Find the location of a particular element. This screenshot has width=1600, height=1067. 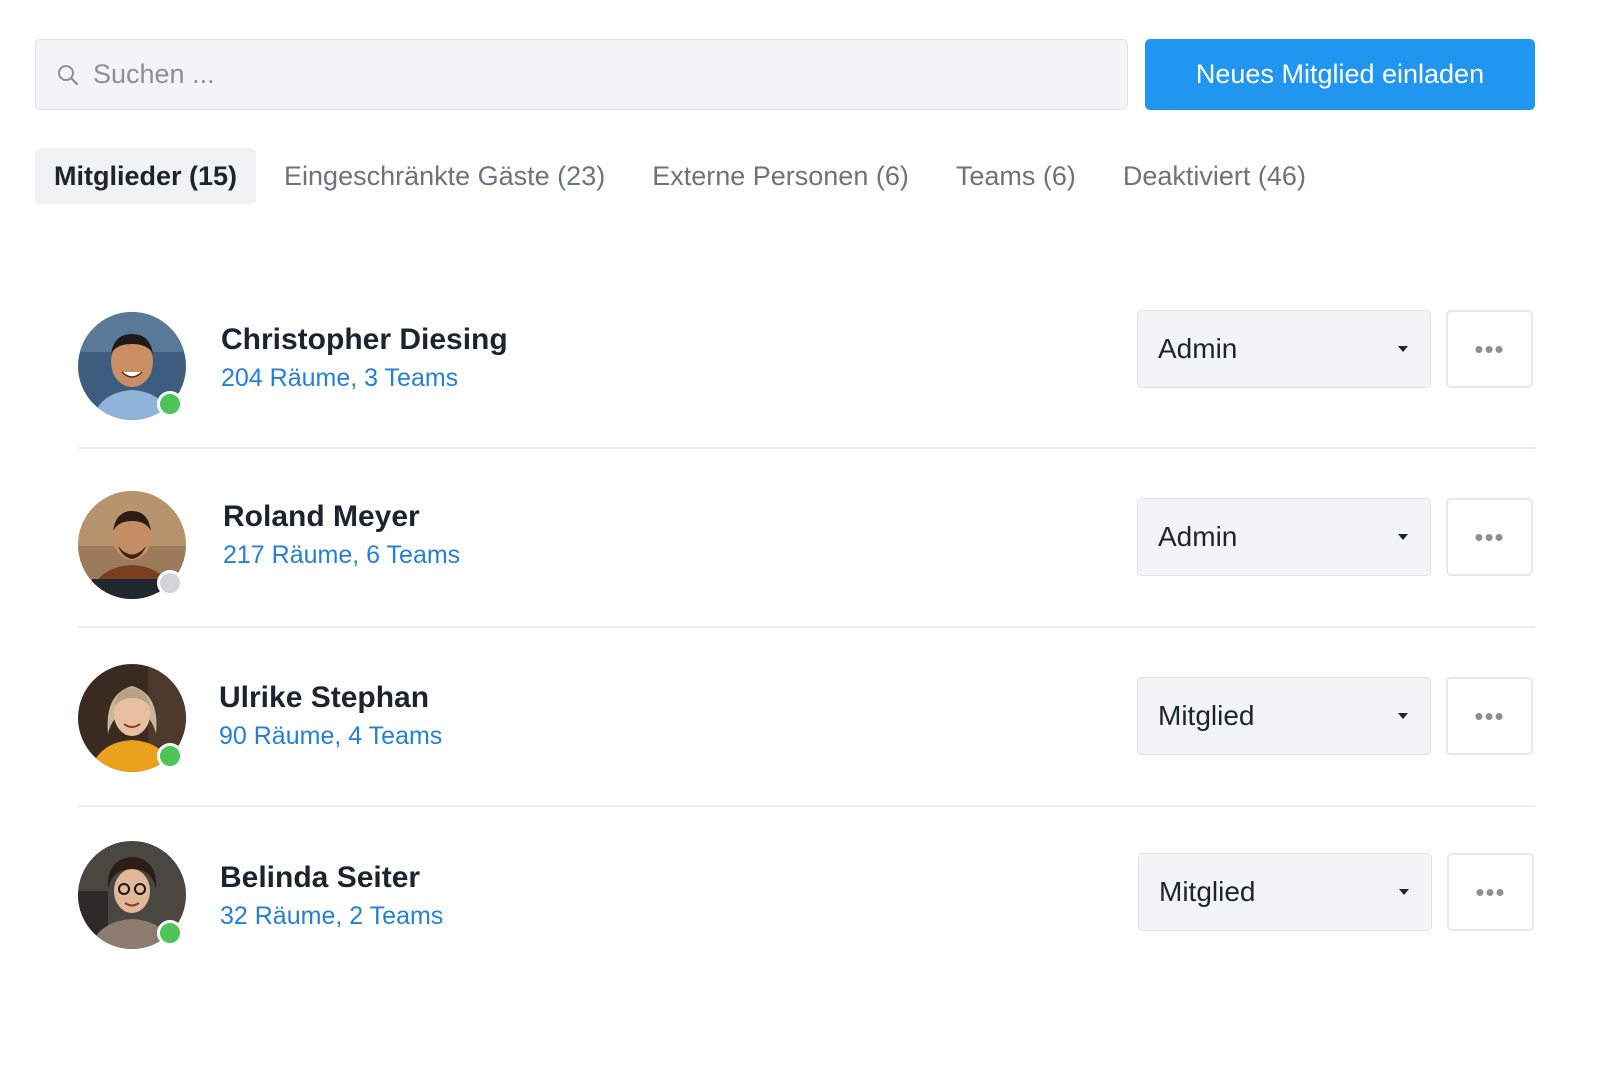

rooms-link: 204 Räume is located at coordinates (285, 378).